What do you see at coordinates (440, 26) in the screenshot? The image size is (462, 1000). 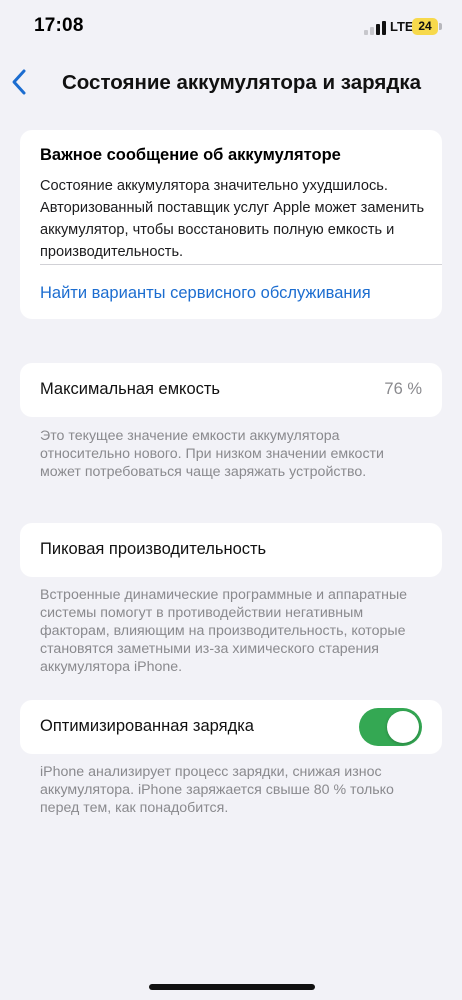 I see `battery-tip` at bounding box center [440, 26].